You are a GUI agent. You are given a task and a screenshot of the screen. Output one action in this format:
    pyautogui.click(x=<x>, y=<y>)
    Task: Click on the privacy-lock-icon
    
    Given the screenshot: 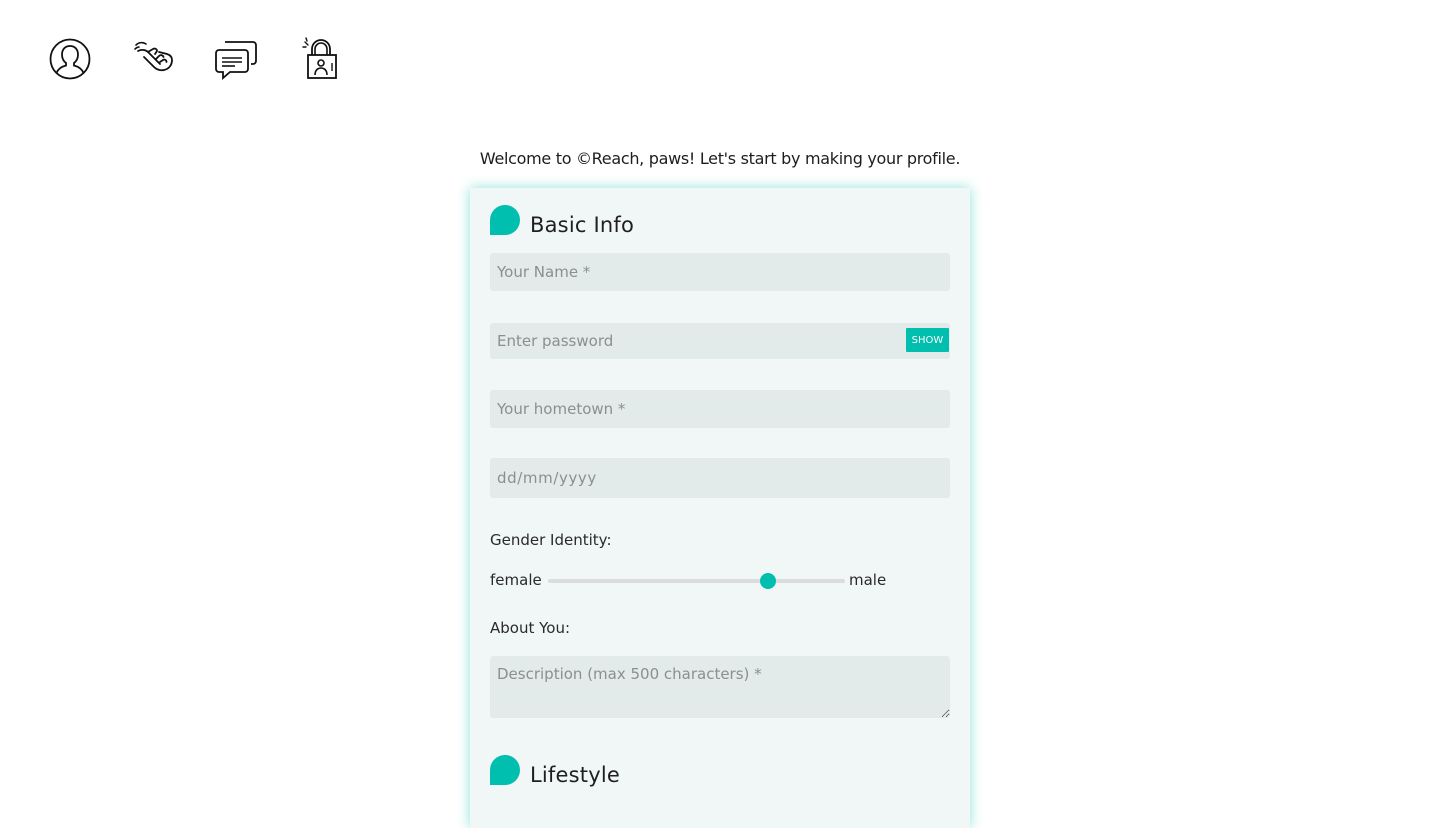 What is the action you would take?
    pyautogui.click(x=321, y=59)
    